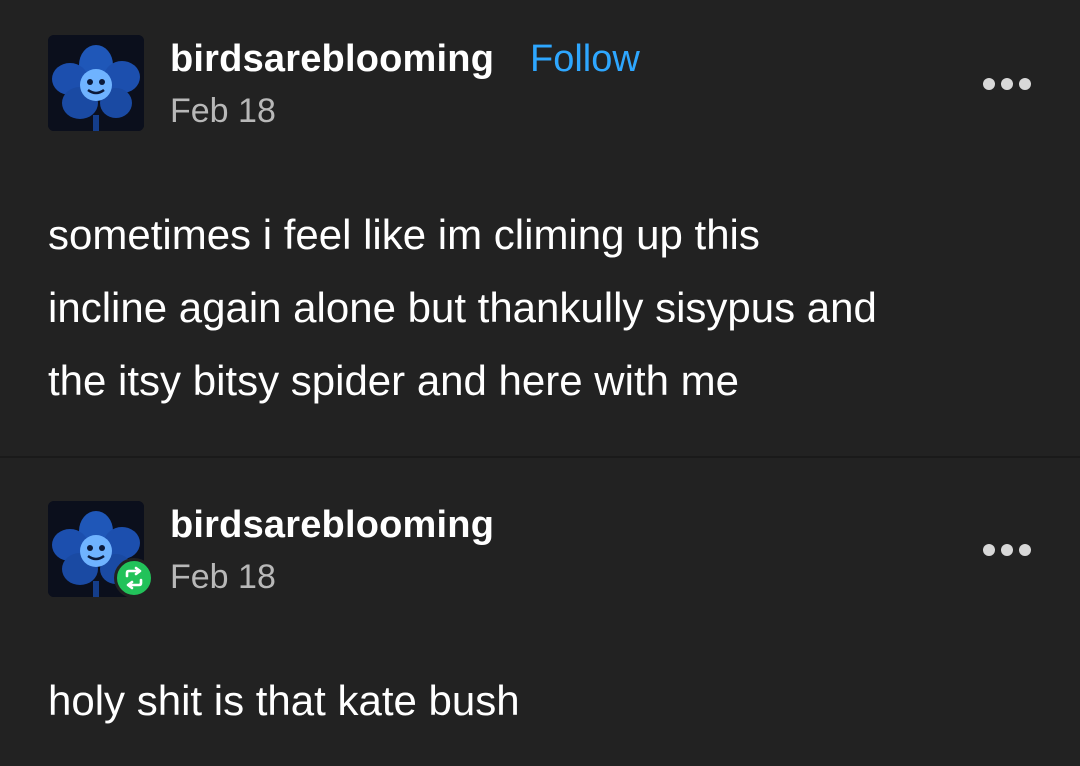 Image resolution: width=1080 pixels, height=766 pixels. I want to click on reblog-icon, so click(134, 578).